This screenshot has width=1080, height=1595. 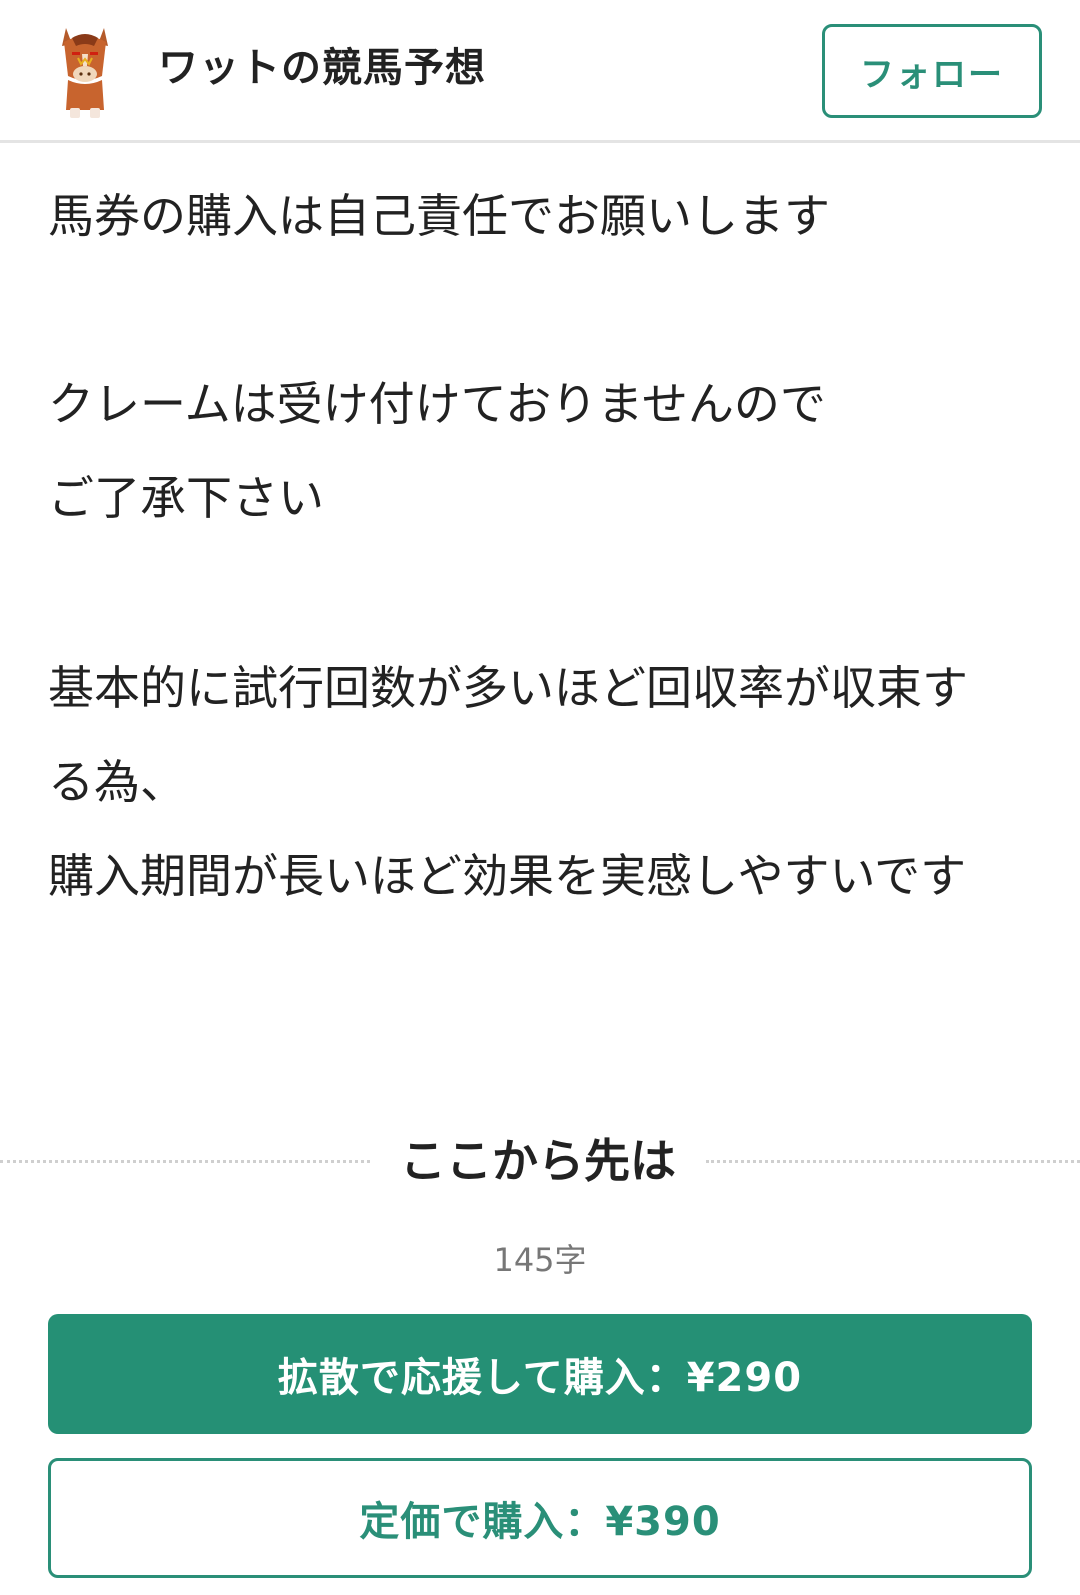 What do you see at coordinates (117, 782) in the screenshot?
I see `article-line: る為、` at bounding box center [117, 782].